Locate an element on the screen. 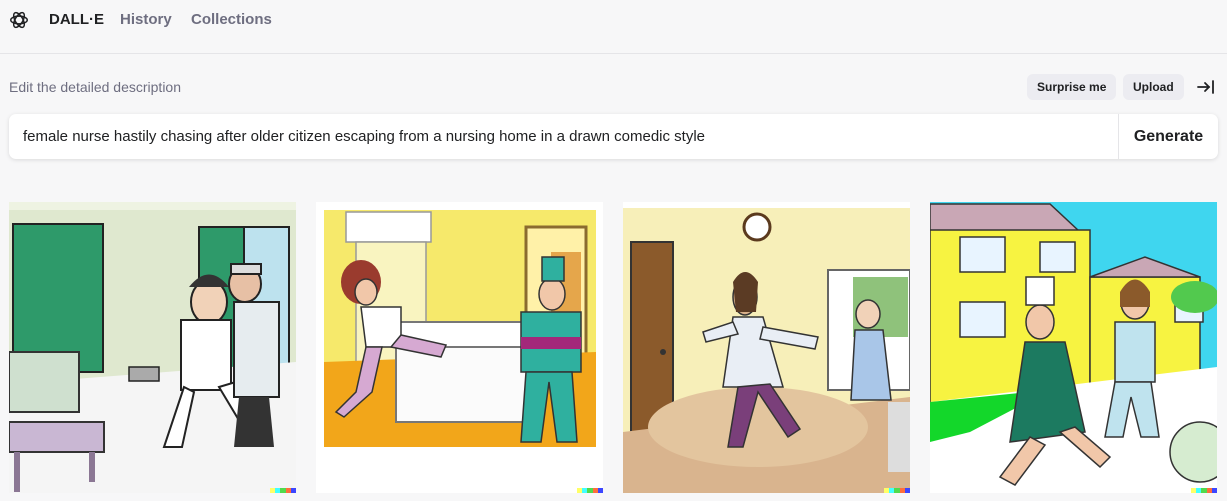 This screenshot has height=501, width=1227. openai-logo-icon is located at coordinates (19, 20).